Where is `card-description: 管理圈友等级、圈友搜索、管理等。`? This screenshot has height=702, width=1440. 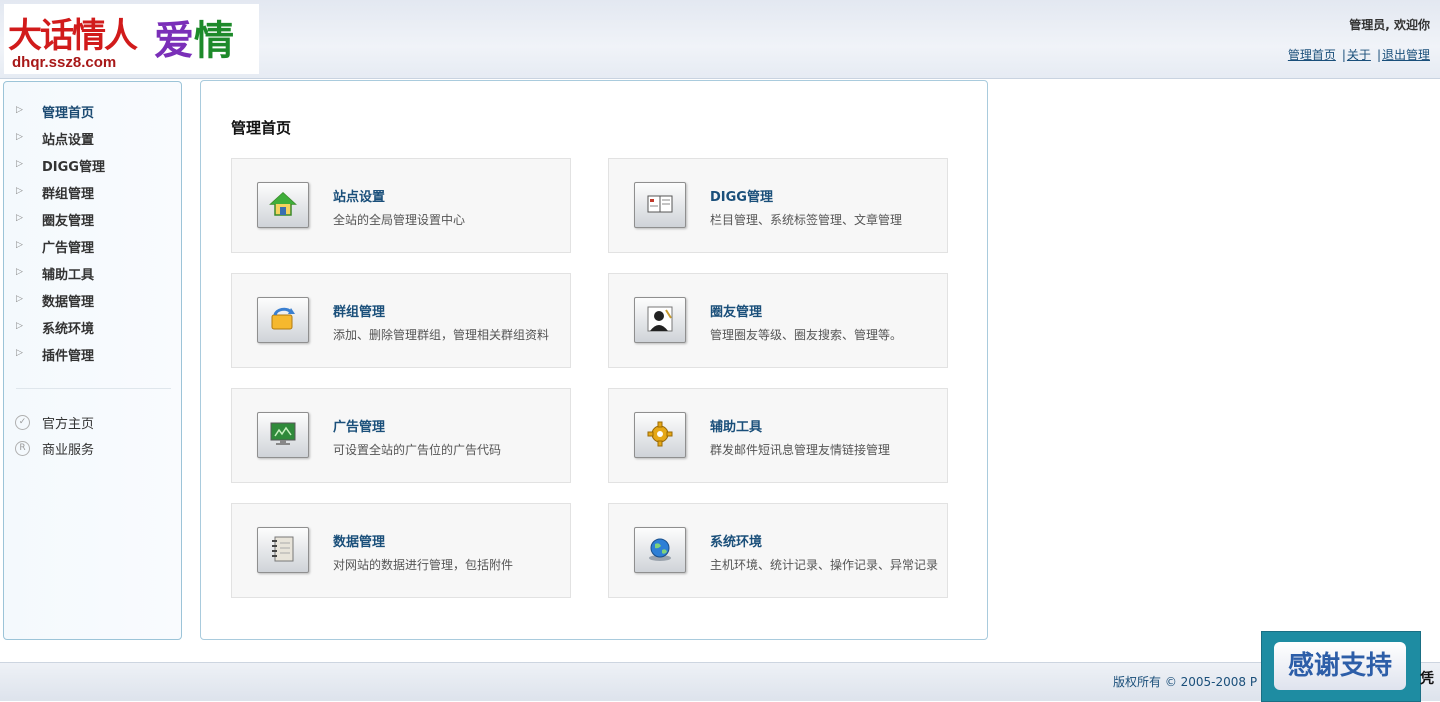
card-description: 管理圈友等级、圈友搜索、管理等。 is located at coordinates (806, 335).